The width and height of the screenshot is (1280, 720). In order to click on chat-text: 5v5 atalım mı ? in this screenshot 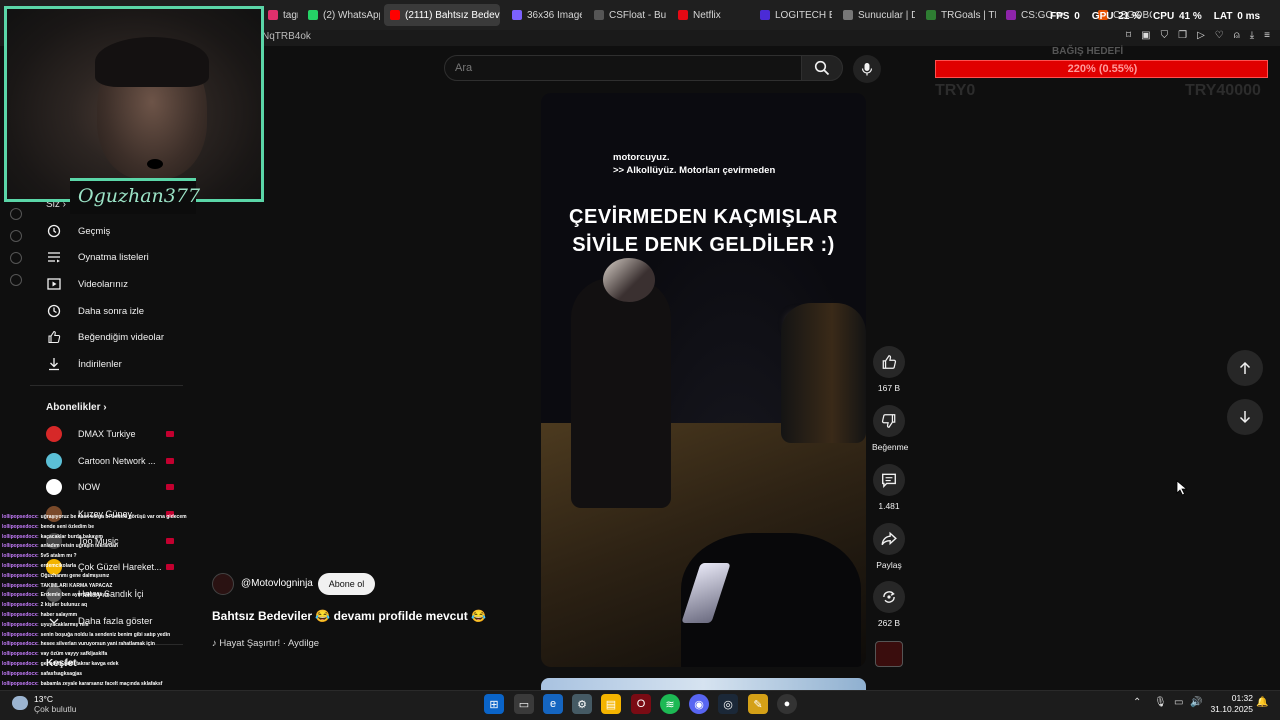, I will do `click(58, 556)`.